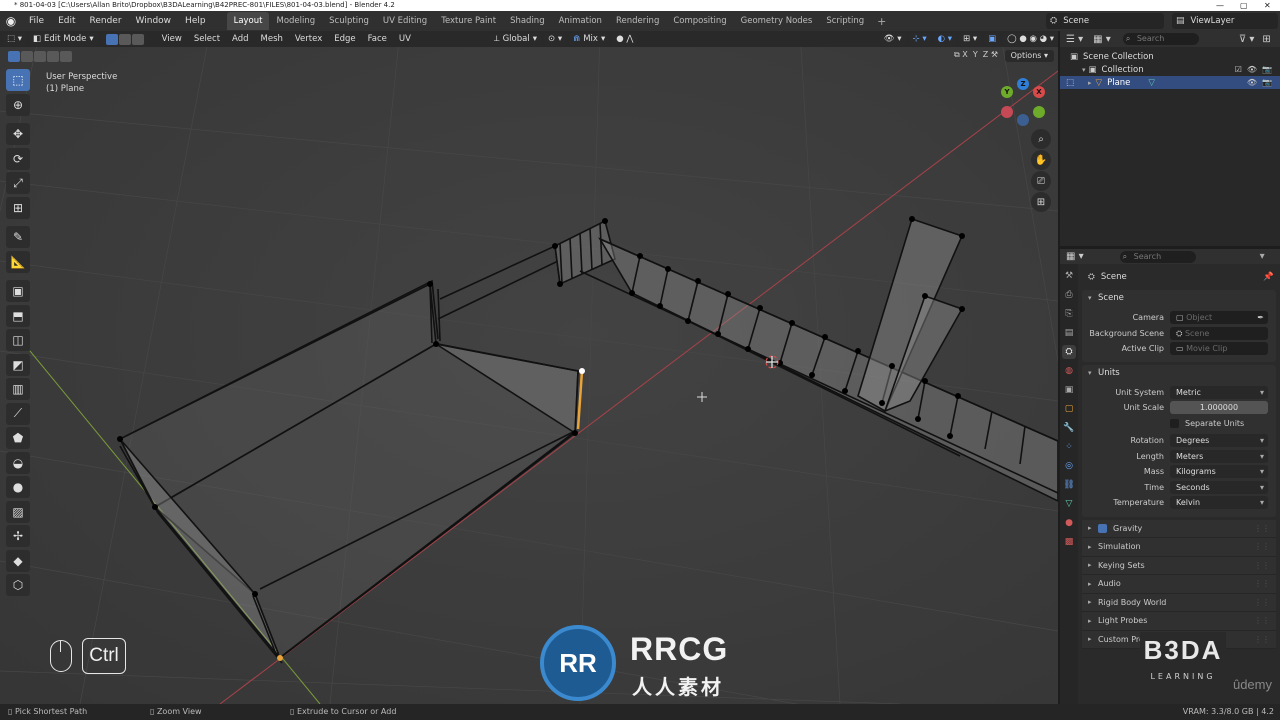 The height and width of the screenshot is (720, 1280). What do you see at coordinates (892, 39) in the screenshot?
I see `visibility-icon: 👁 ▾` at bounding box center [892, 39].